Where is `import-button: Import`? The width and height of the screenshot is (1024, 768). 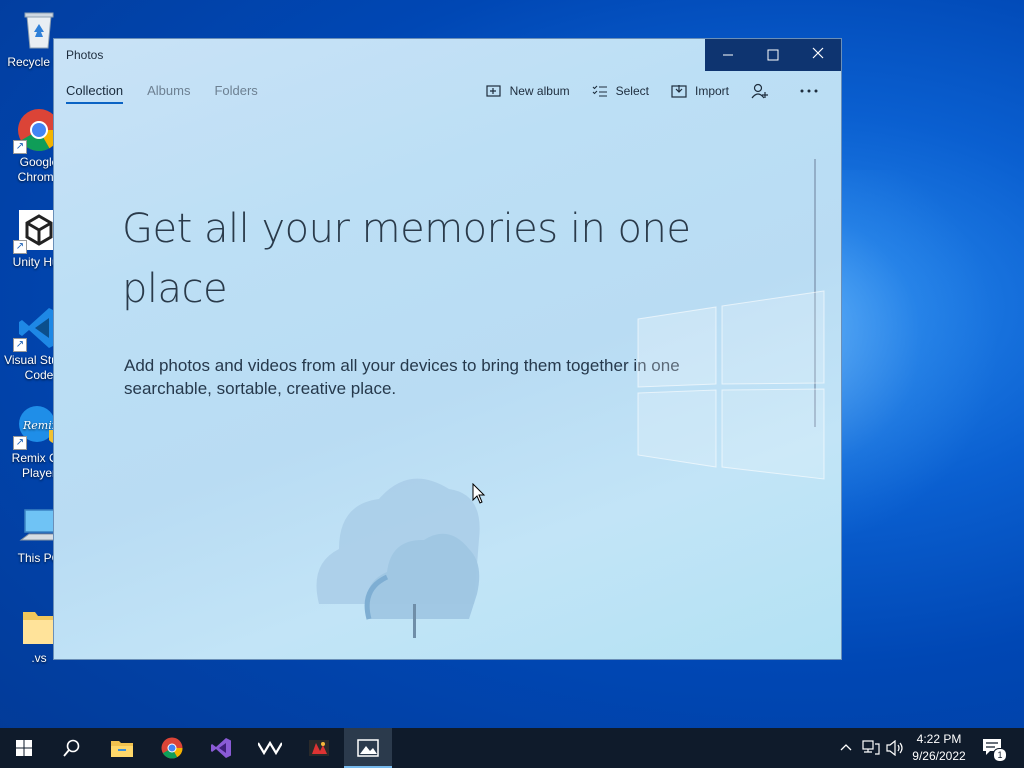
import-button: Import is located at coordinates (700, 91).